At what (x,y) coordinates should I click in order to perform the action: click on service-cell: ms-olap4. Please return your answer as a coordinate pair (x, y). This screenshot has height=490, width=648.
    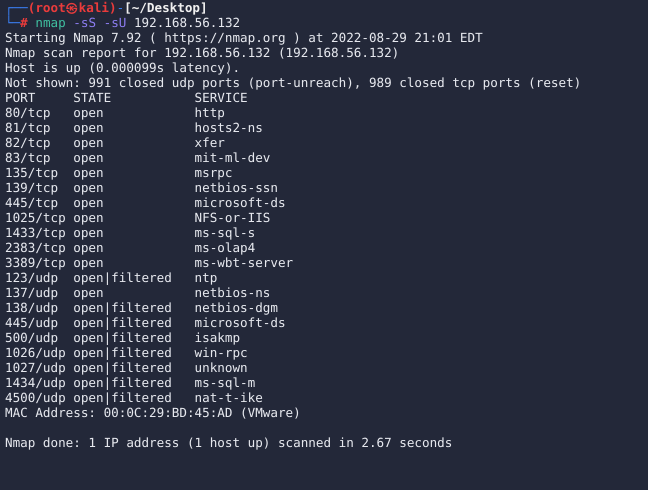
    Looking at the image, I should click on (225, 247).